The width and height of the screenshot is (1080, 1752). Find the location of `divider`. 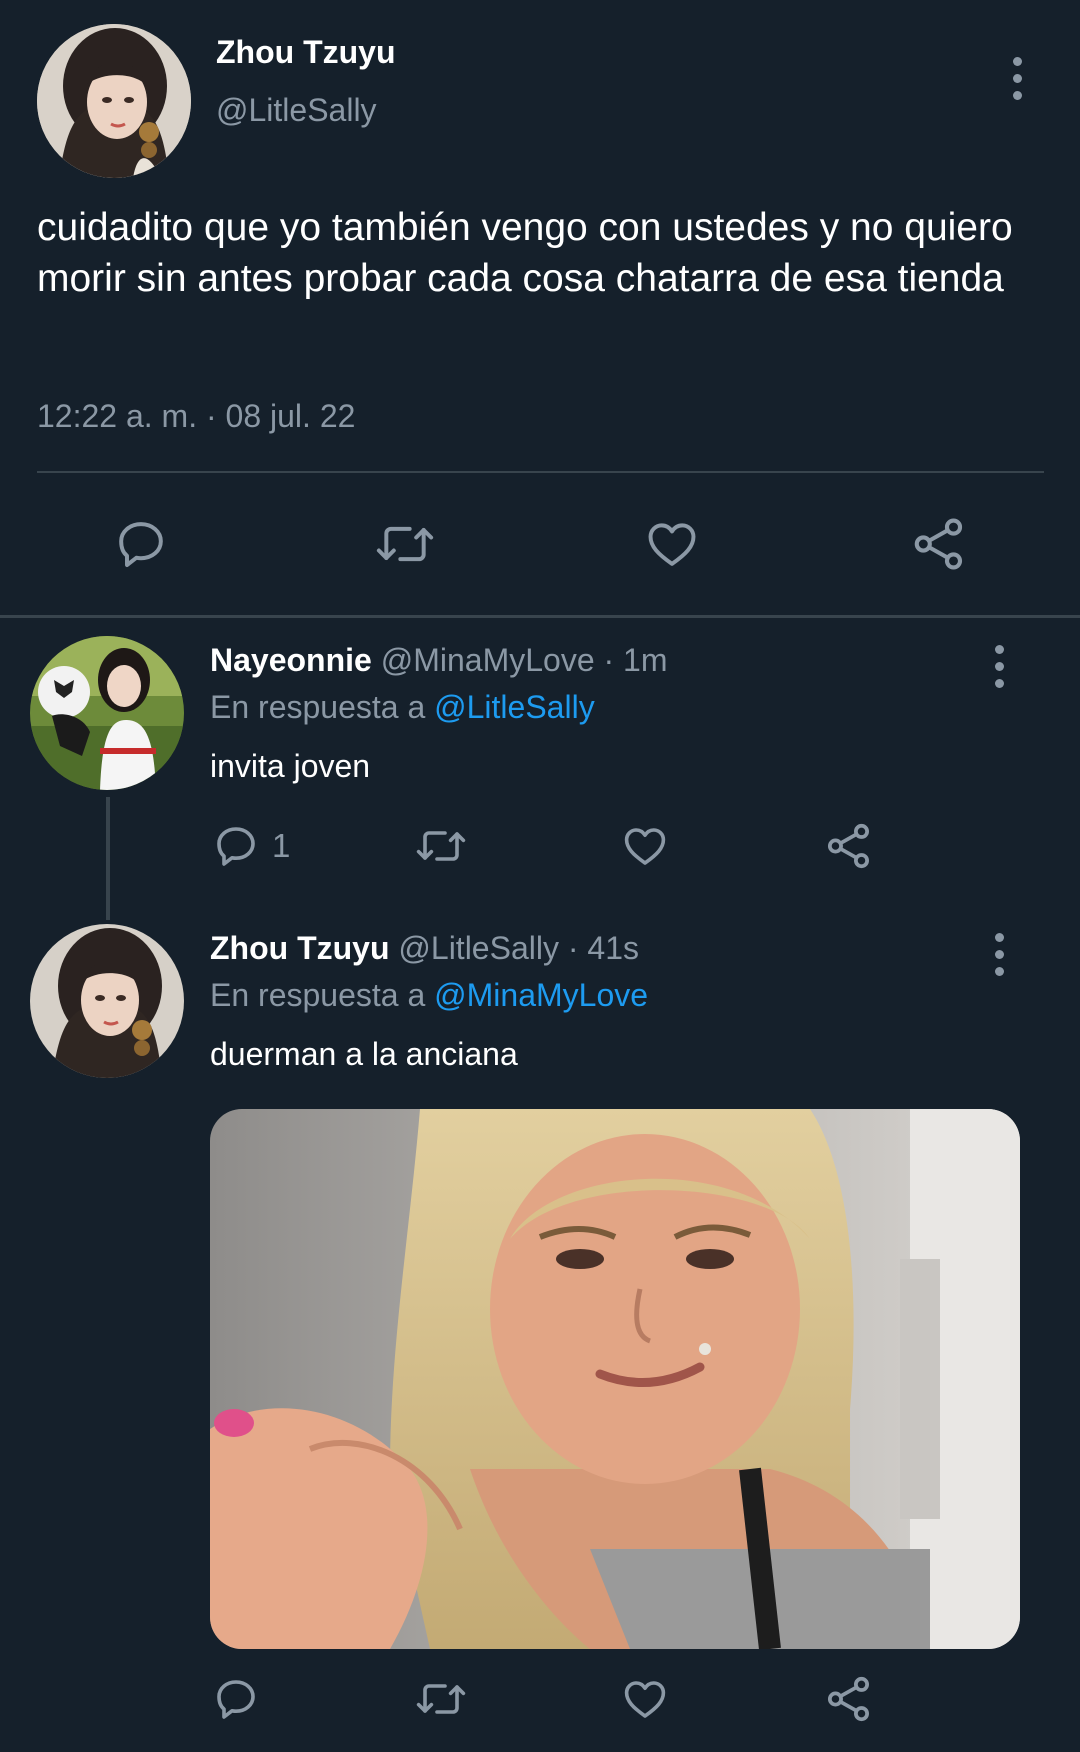

divider is located at coordinates (540, 472).